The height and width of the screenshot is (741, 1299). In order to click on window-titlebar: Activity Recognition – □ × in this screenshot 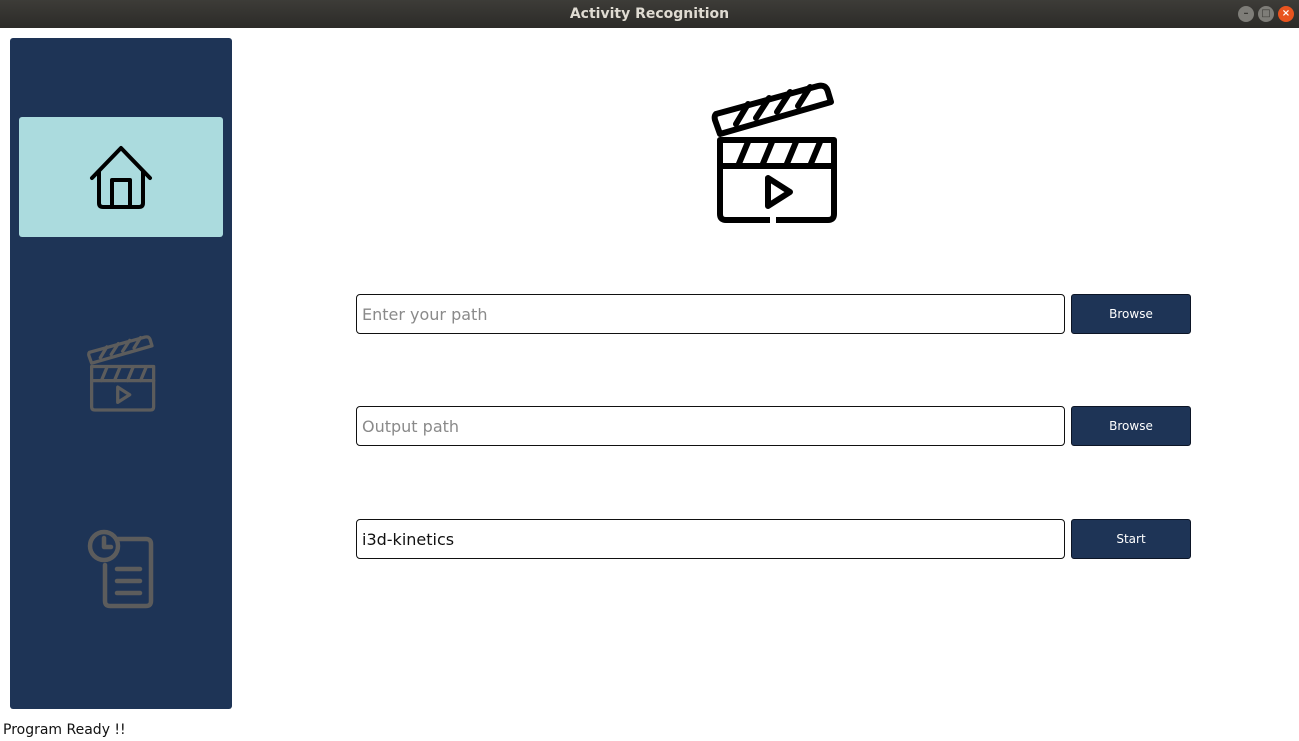, I will do `click(649, 14)`.